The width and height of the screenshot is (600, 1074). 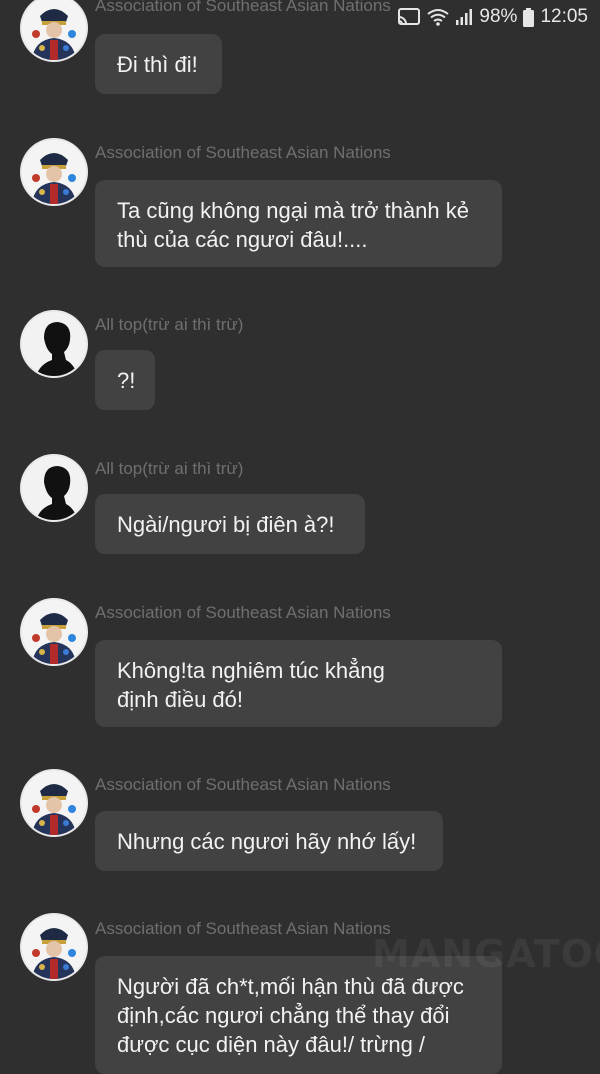 What do you see at coordinates (438, 17) in the screenshot?
I see `wifi-icon` at bounding box center [438, 17].